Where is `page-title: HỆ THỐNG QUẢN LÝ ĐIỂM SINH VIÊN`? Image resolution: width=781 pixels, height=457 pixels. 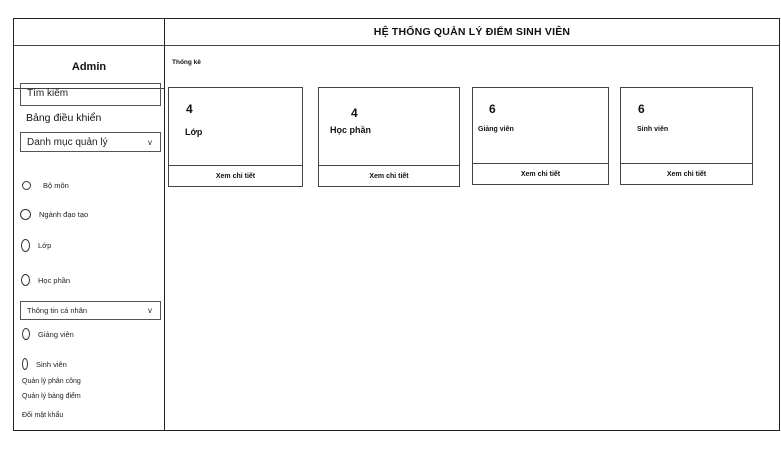 page-title: HỆ THỐNG QUẢN LÝ ĐIỂM SINH VIÊN is located at coordinates (472, 32).